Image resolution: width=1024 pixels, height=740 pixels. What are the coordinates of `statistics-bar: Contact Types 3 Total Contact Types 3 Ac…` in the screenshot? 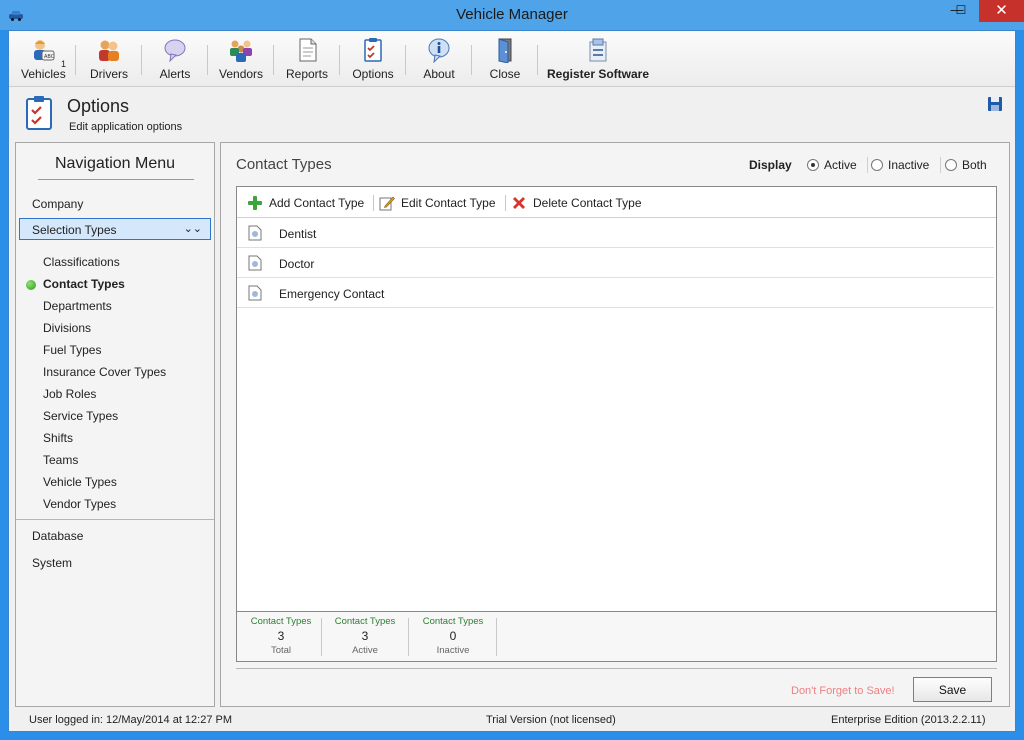 It's located at (616, 636).